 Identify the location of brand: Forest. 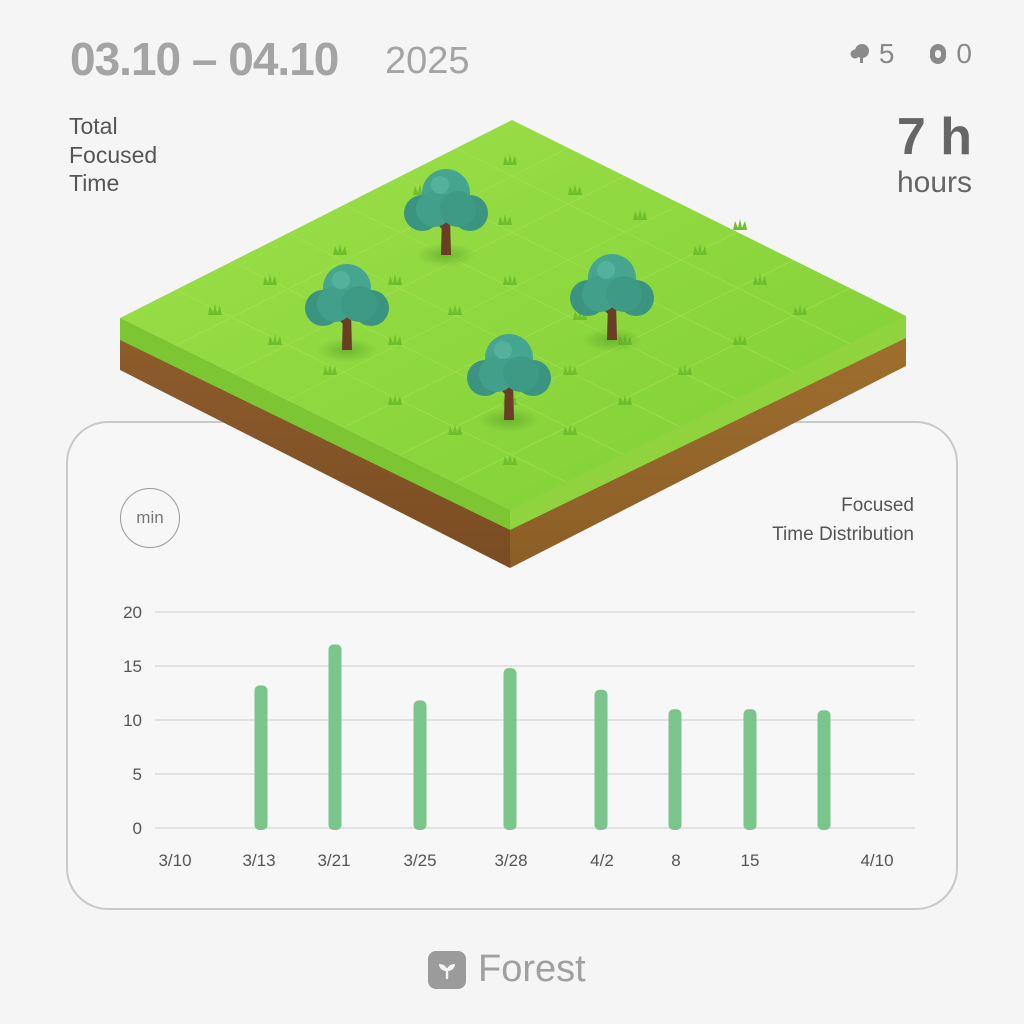
(507, 969).